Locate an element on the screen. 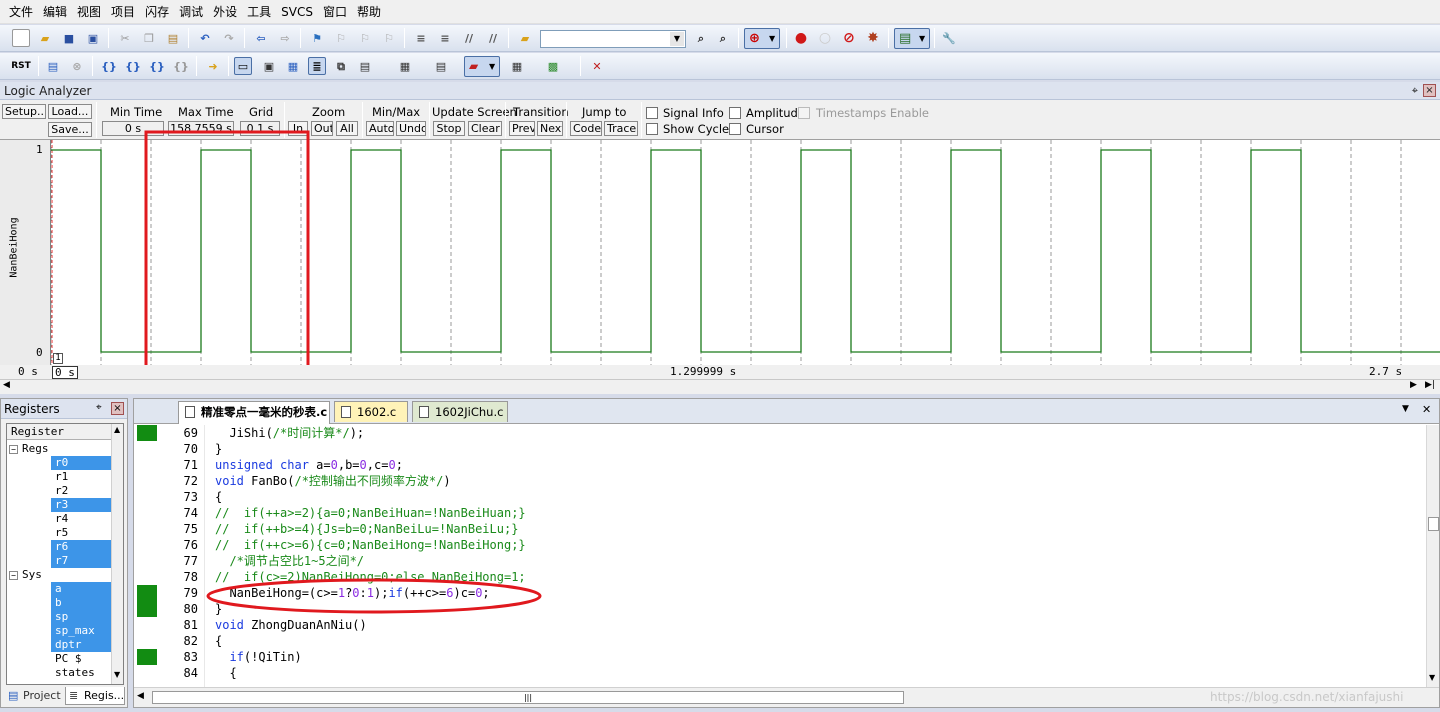 The image size is (1440, 712). zoom-all-button: All is located at coordinates (347, 128).